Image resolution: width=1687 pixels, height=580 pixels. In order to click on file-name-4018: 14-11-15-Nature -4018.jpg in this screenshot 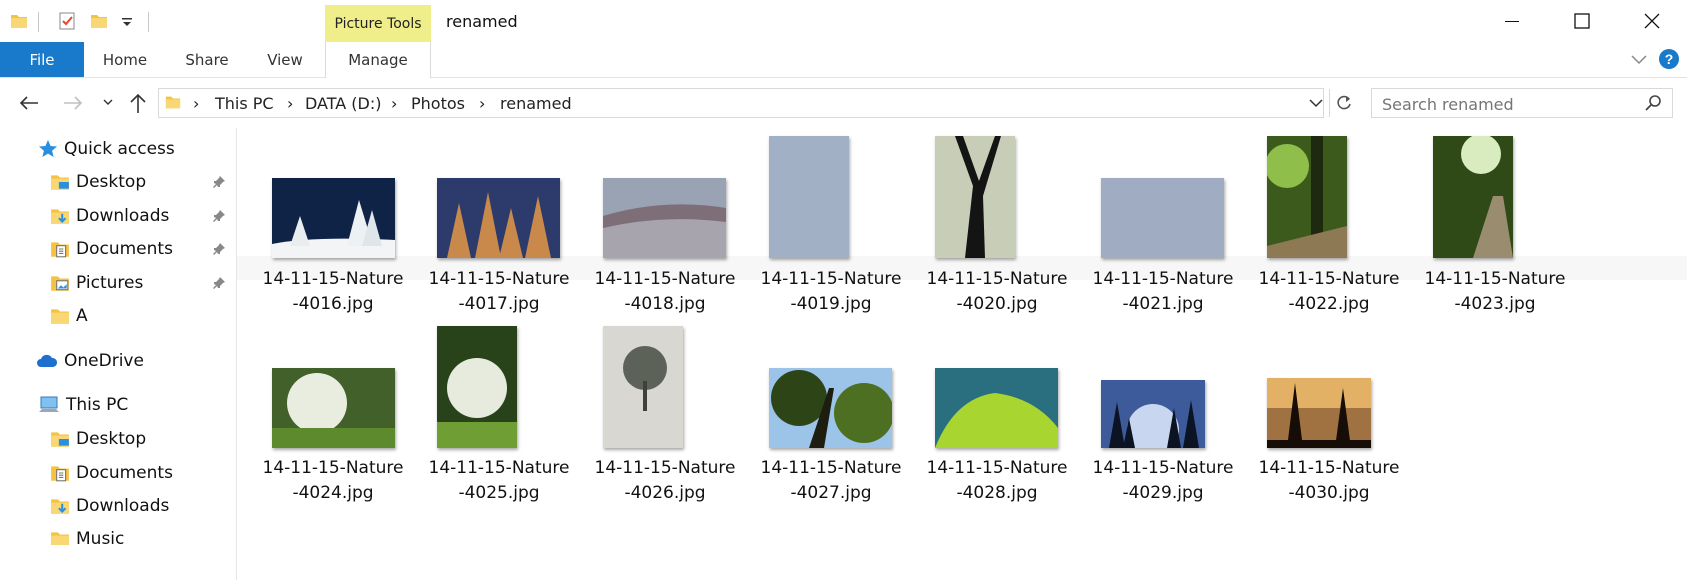, I will do `click(665, 292)`.